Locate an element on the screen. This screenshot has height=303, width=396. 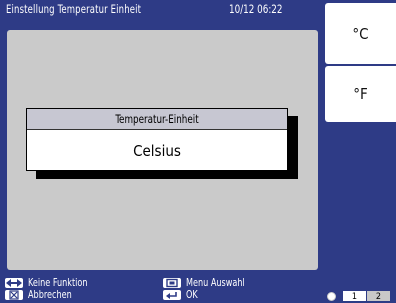
hint-cancel: Abbrechen is located at coordinates (43, 295).